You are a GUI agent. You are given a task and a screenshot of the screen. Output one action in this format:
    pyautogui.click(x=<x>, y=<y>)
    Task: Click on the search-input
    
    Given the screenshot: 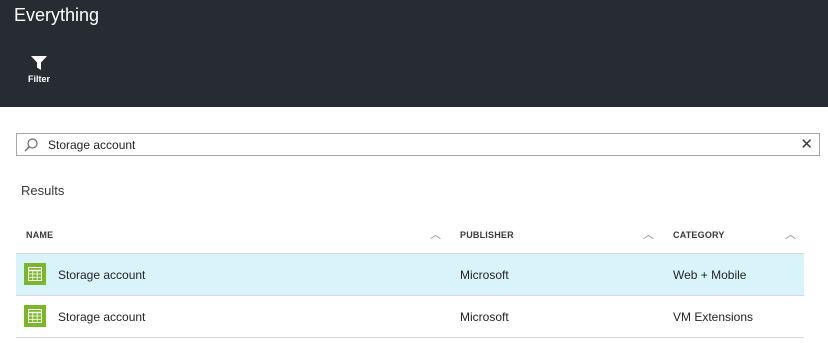 What is the action you would take?
    pyautogui.click(x=418, y=144)
    